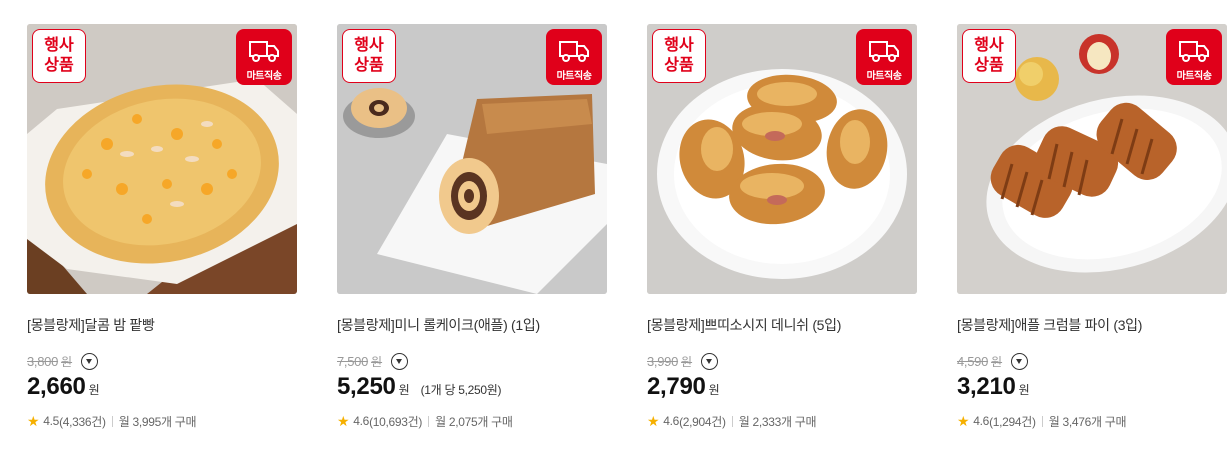 The height and width of the screenshot is (459, 1232). Describe the element at coordinates (1092, 325) in the screenshot. I see `product-title: [몽블랑제]애플 크럼블 파이 (3입)` at that location.